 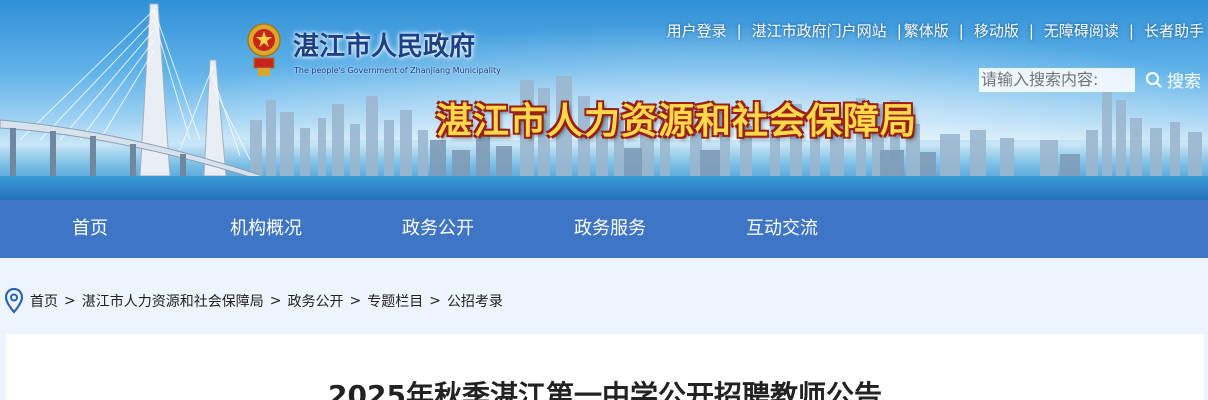 I want to click on accessibility-link: 无障碍阅读, so click(x=1081, y=30).